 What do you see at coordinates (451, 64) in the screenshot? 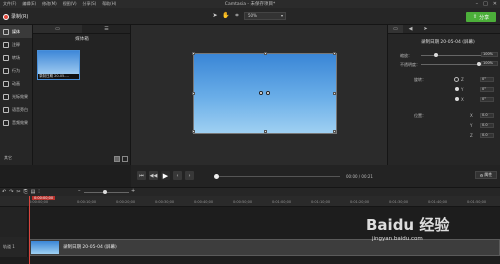
I see `opacity-slider` at bounding box center [451, 64].